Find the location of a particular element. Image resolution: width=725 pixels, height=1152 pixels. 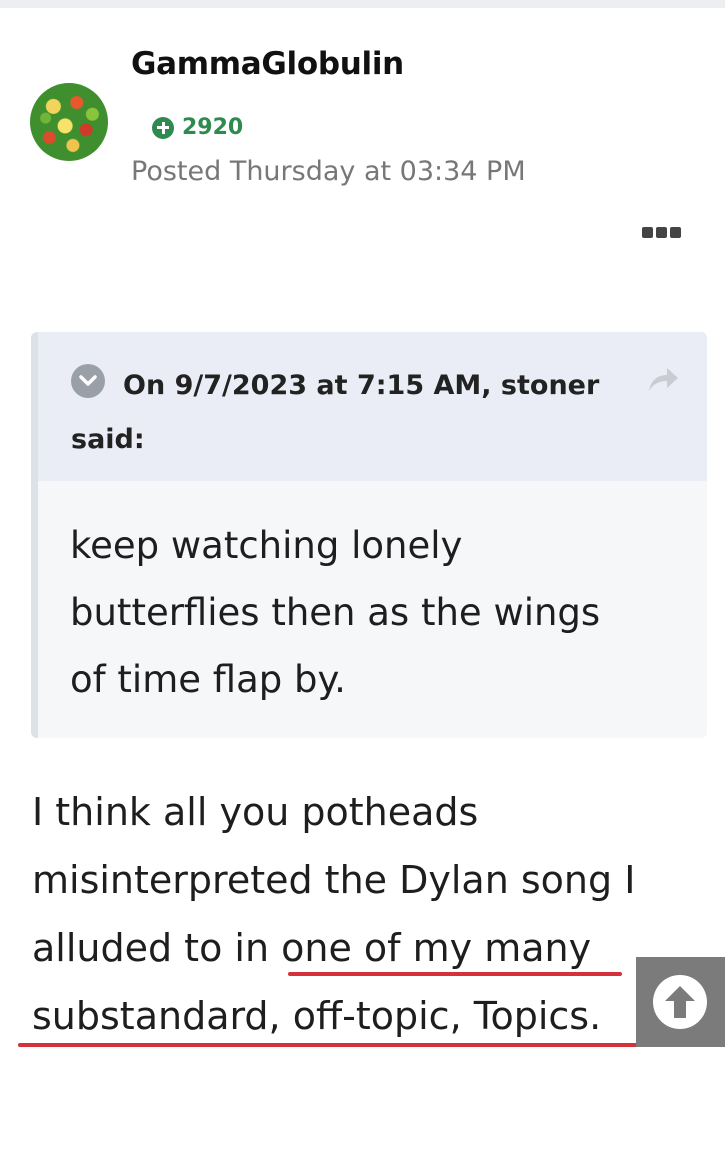

reputation-badge: 2920 is located at coordinates (197, 127).